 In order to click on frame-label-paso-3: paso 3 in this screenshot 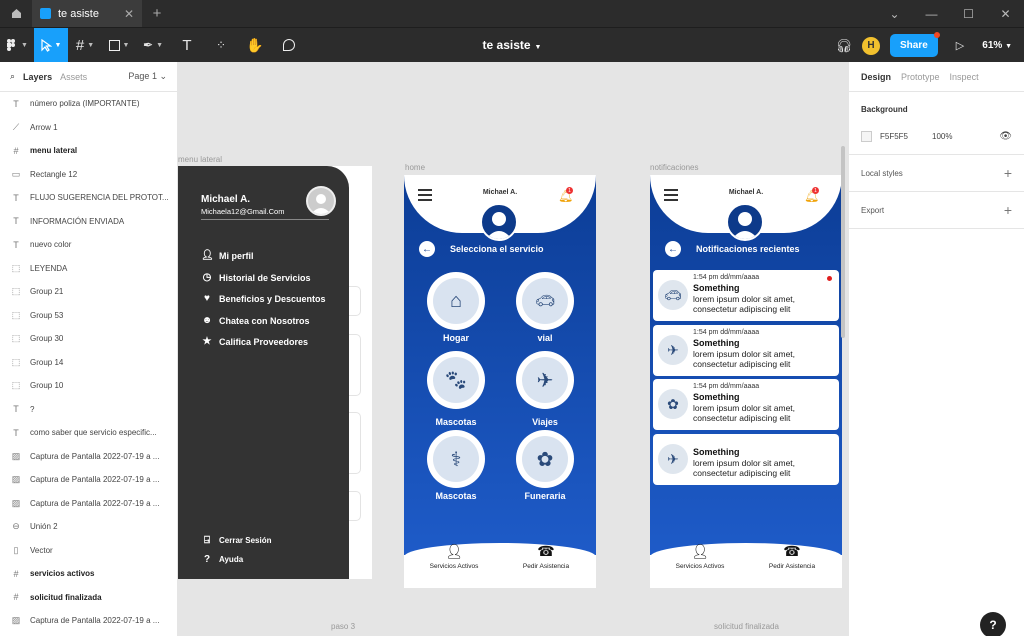, I will do `click(343, 626)`.